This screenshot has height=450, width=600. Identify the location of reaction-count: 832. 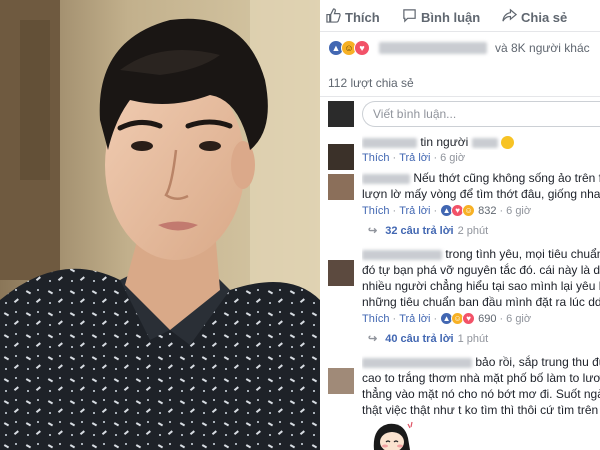
(487, 211).